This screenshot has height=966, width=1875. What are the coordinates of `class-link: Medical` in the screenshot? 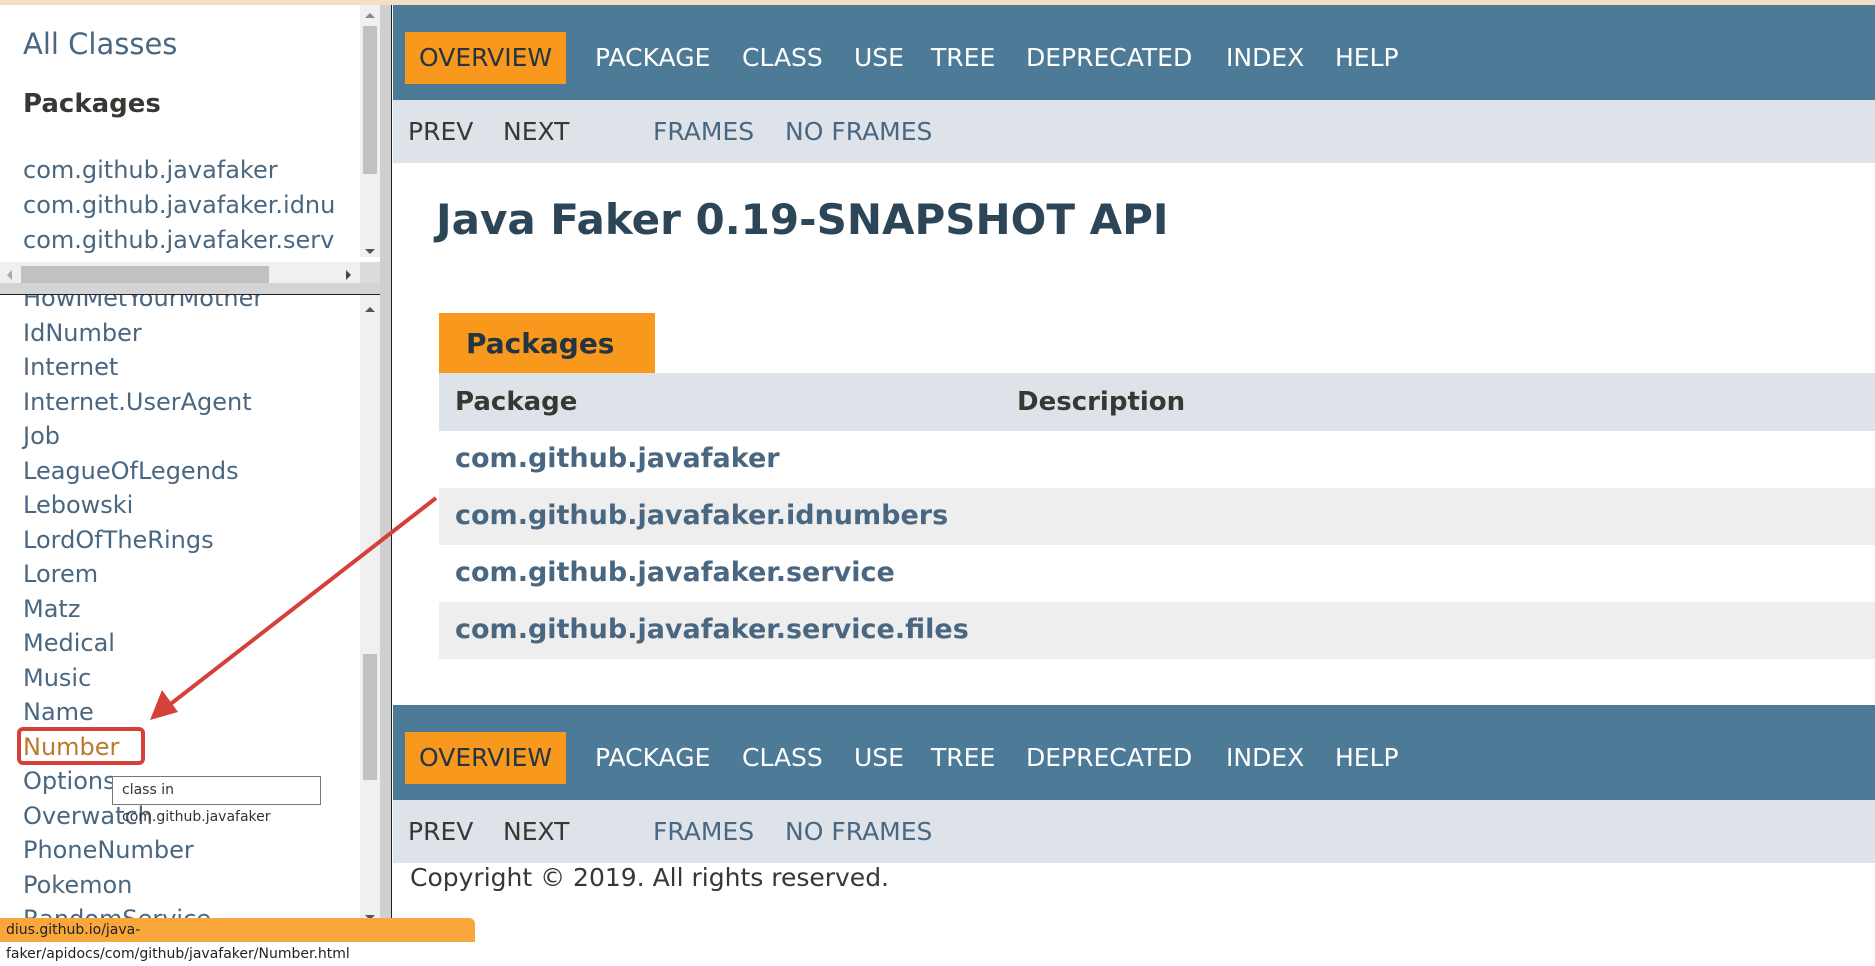 It's located at (143, 643).